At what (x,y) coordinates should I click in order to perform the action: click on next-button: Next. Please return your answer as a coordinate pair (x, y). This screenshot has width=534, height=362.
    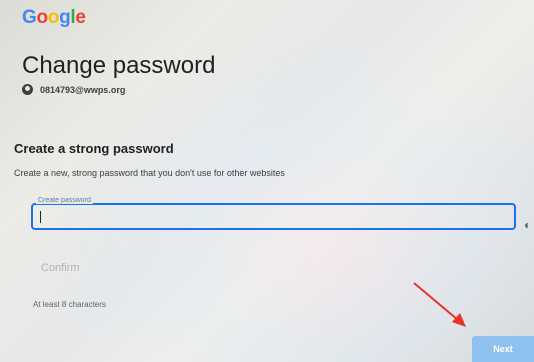
    Looking at the image, I should click on (503, 349).